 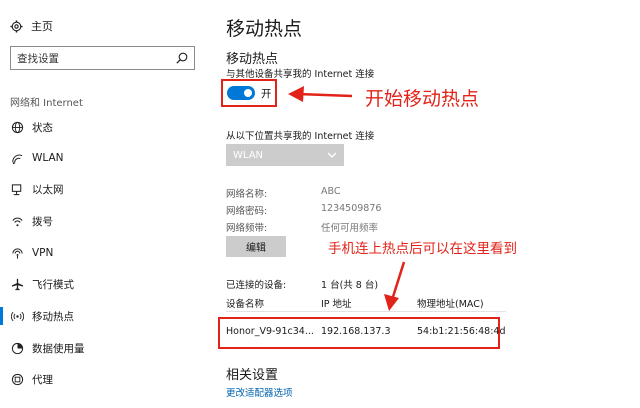 I want to click on annotation-see-devices: 手机连上热点后可以在这里看到, so click(x=422, y=249).